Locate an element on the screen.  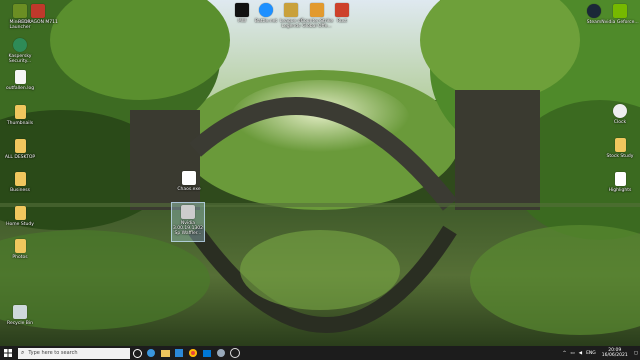
desktop-icon-label: REDRAGON M711 is located at coordinates (38, 22).